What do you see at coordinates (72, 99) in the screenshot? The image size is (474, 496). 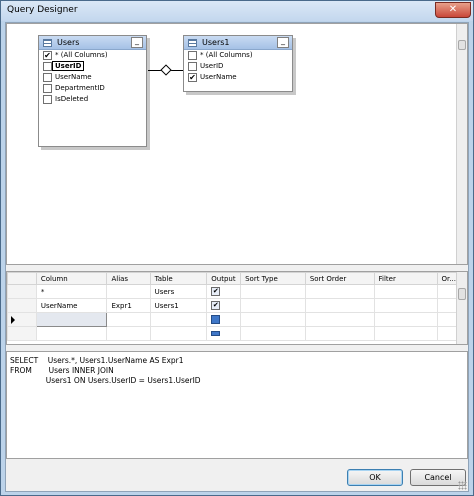 I see `column-name: IsDeleted` at bounding box center [72, 99].